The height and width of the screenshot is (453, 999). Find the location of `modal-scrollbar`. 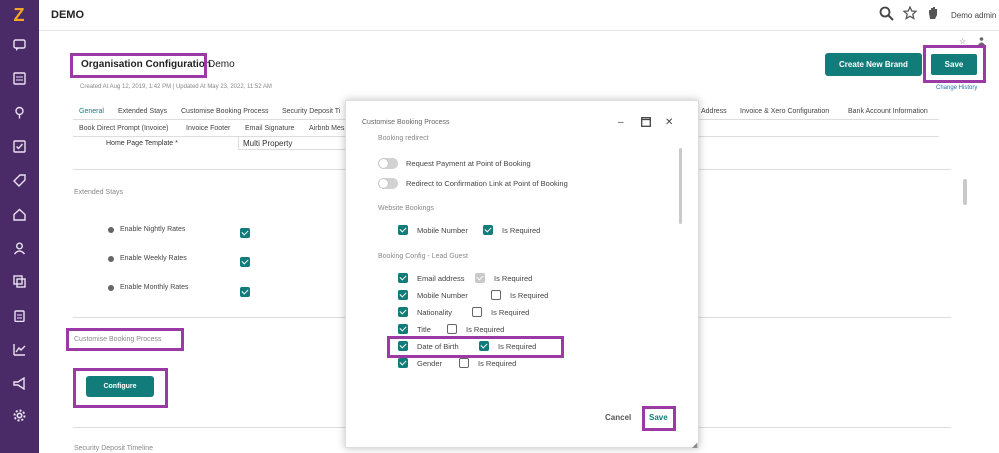

modal-scrollbar is located at coordinates (680, 186).